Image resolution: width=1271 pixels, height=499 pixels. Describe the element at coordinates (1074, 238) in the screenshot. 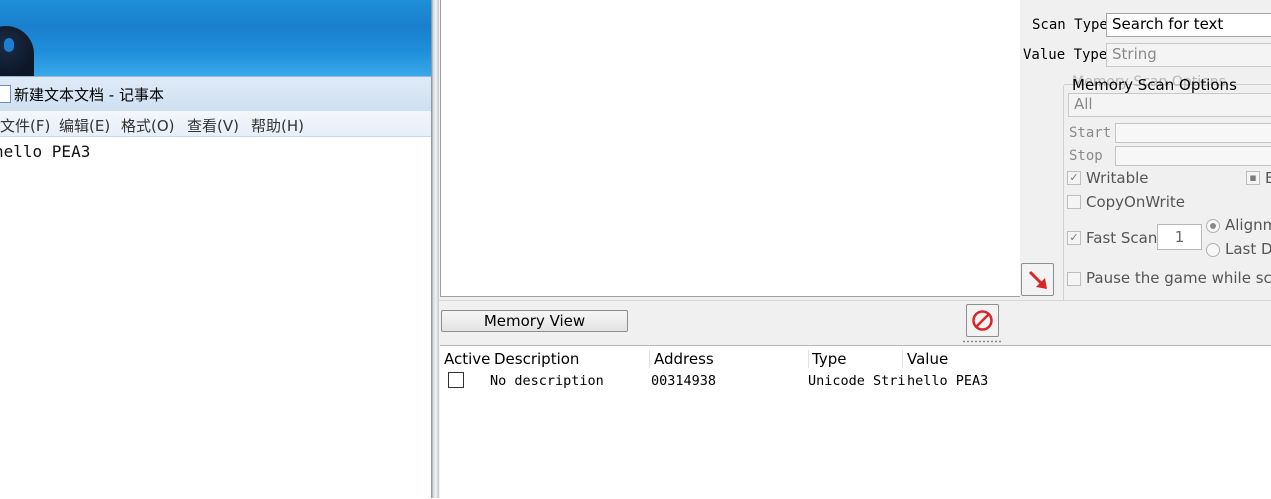

I see `fast-scan-checkbox: ✓` at that location.